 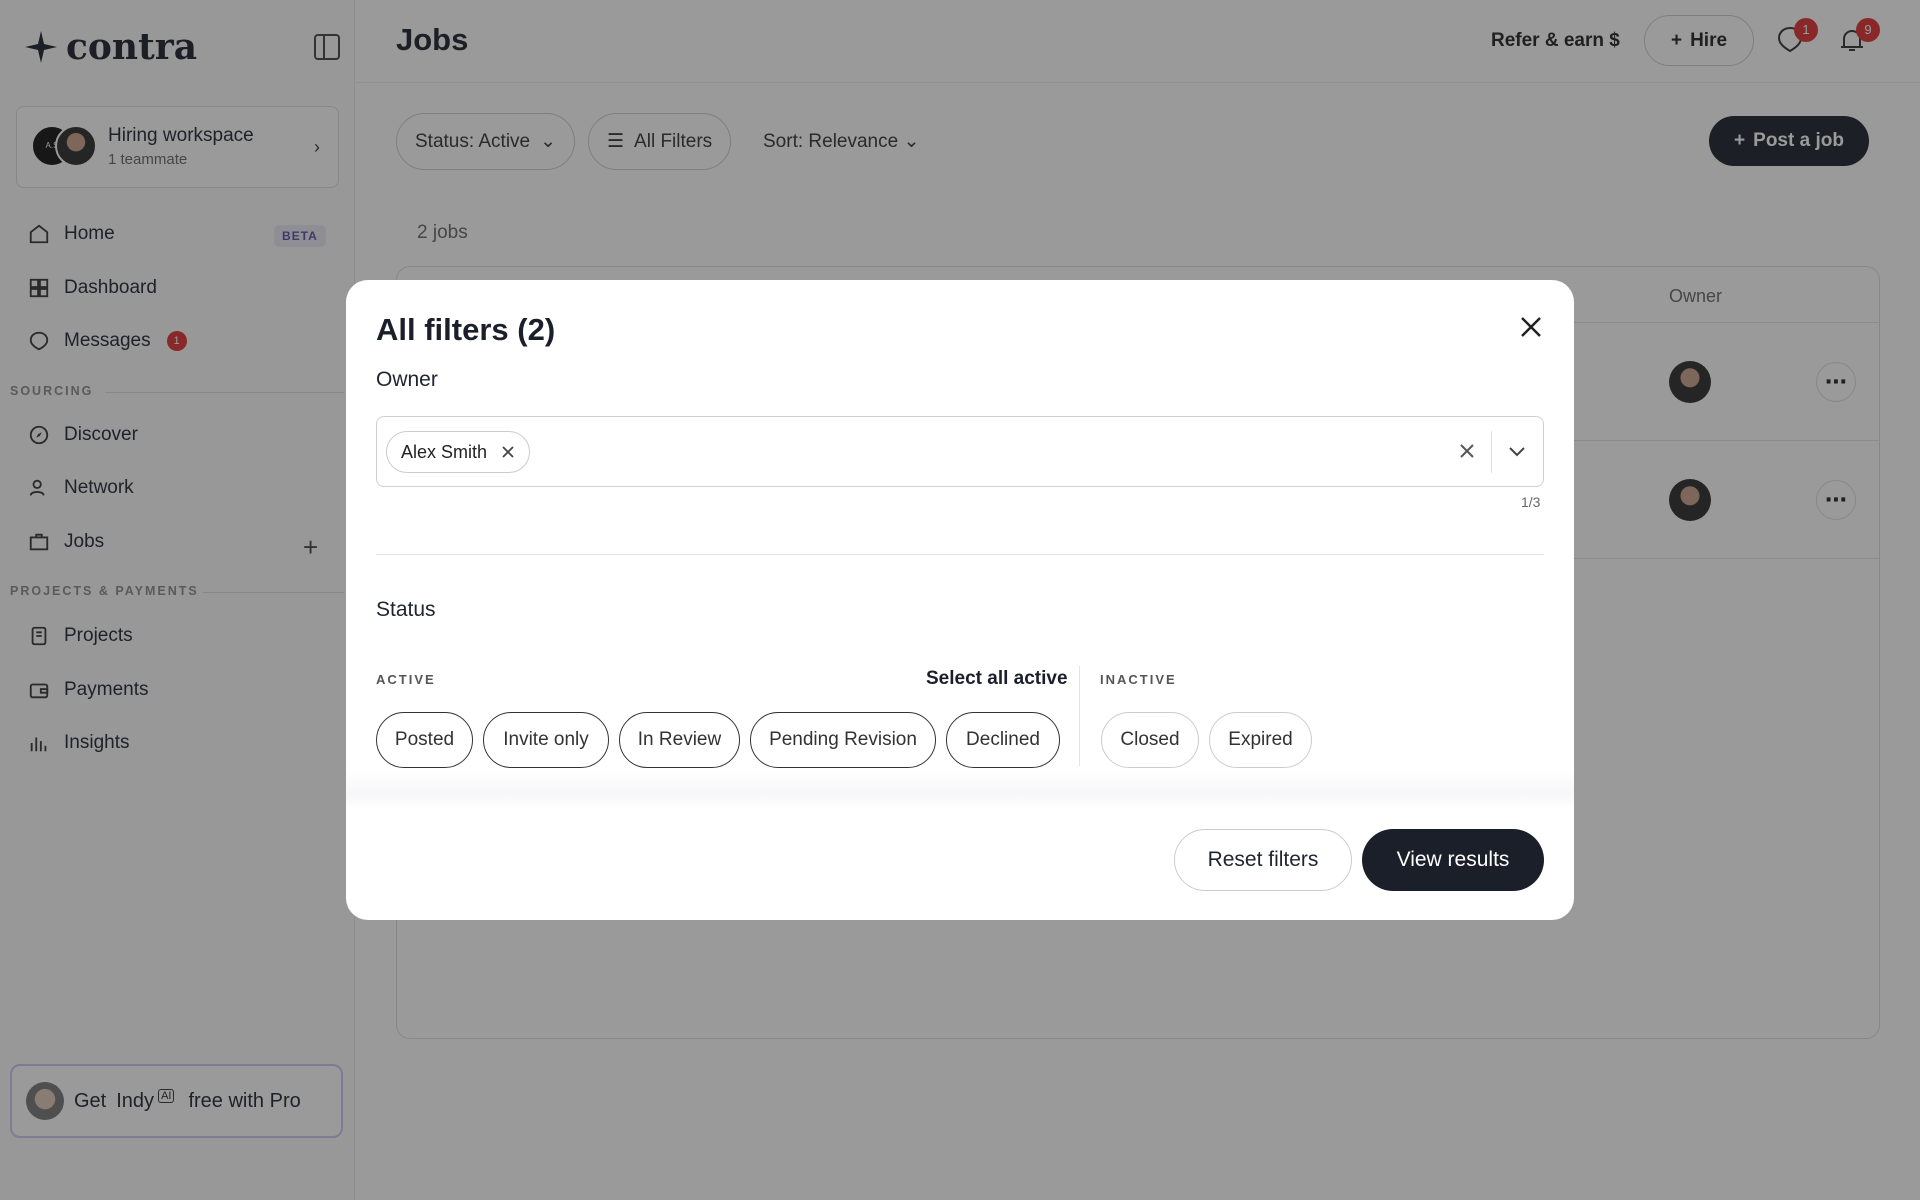 I want to click on status-pill-pending-revision: Pending Revision, so click(x=843, y=740).